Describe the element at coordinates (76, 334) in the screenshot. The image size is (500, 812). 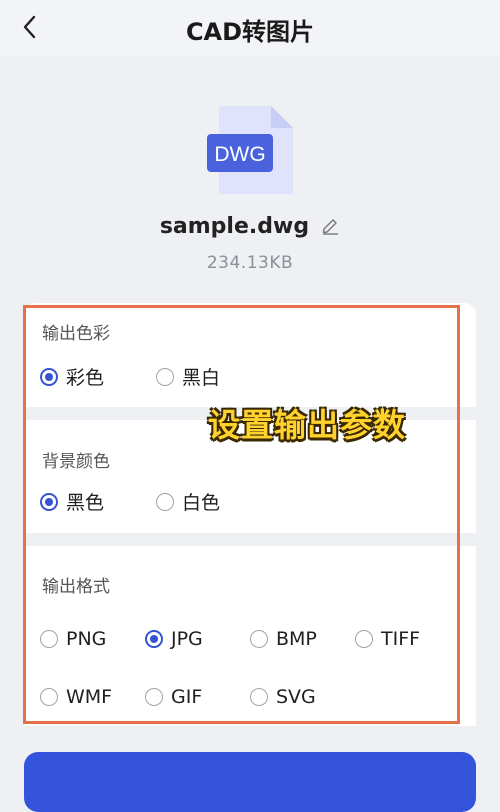
I see `output-color-label: 输出色彩` at that location.